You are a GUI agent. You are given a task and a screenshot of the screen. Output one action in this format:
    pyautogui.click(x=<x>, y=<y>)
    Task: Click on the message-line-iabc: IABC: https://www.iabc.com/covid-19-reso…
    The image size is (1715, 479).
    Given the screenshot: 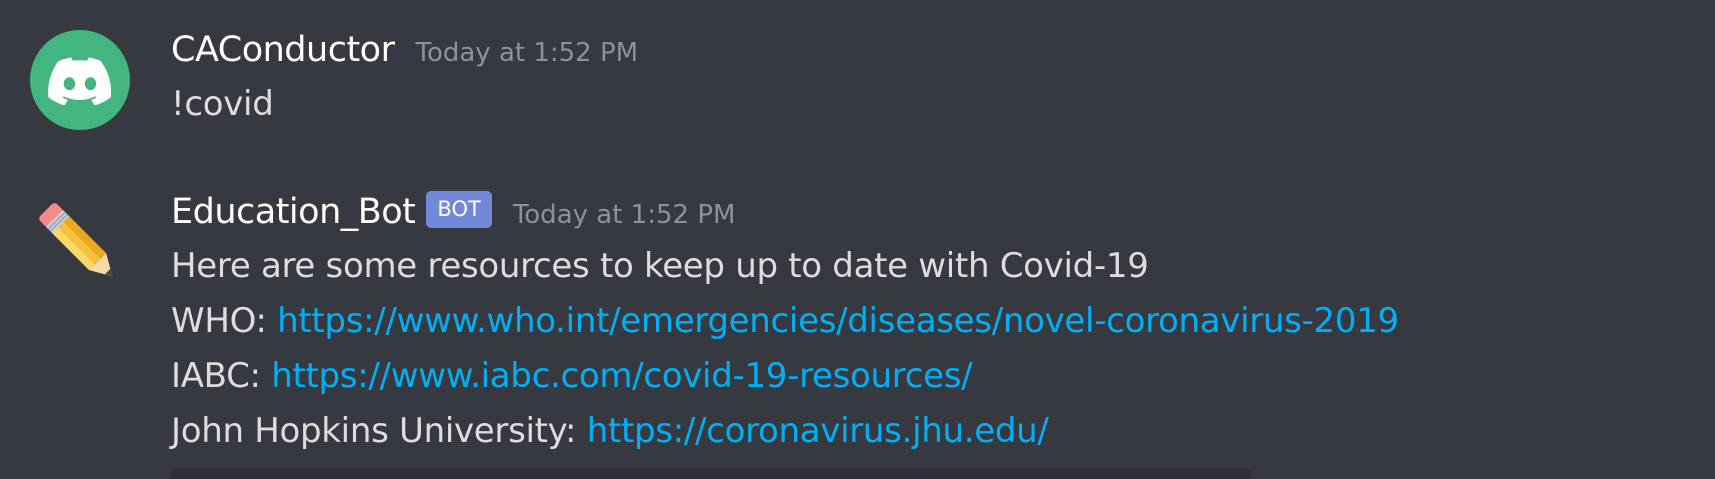 What is the action you would take?
    pyautogui.click(x=572, y=376)
    